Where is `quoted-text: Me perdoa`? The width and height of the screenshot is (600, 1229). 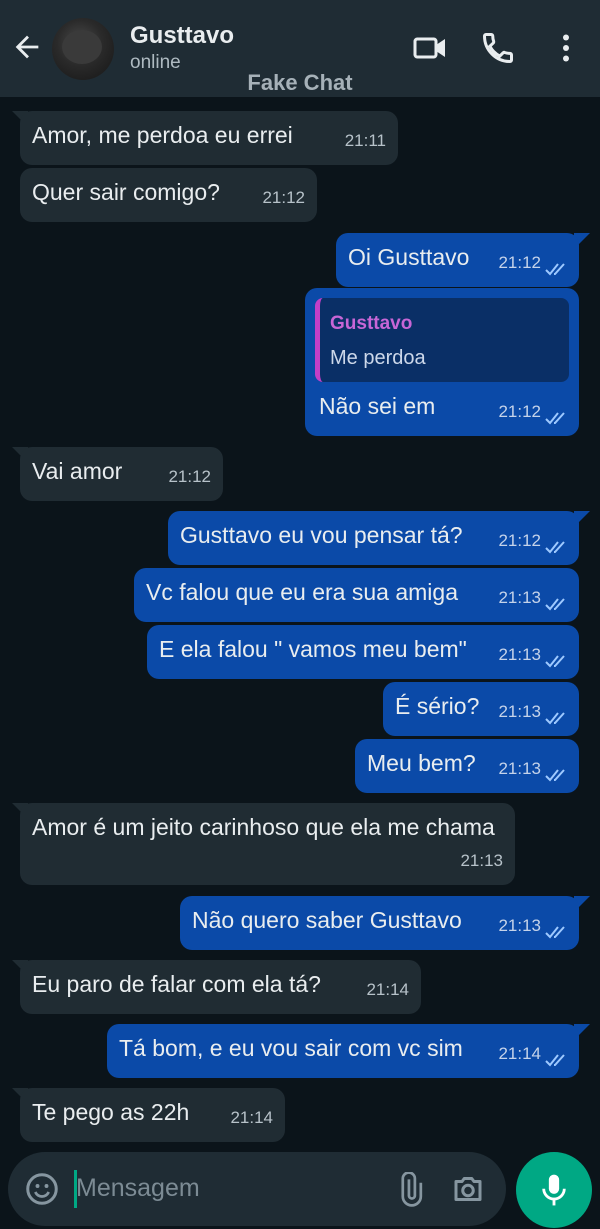
quoted-text: Me perdoa is located at coordinates (378, 358).